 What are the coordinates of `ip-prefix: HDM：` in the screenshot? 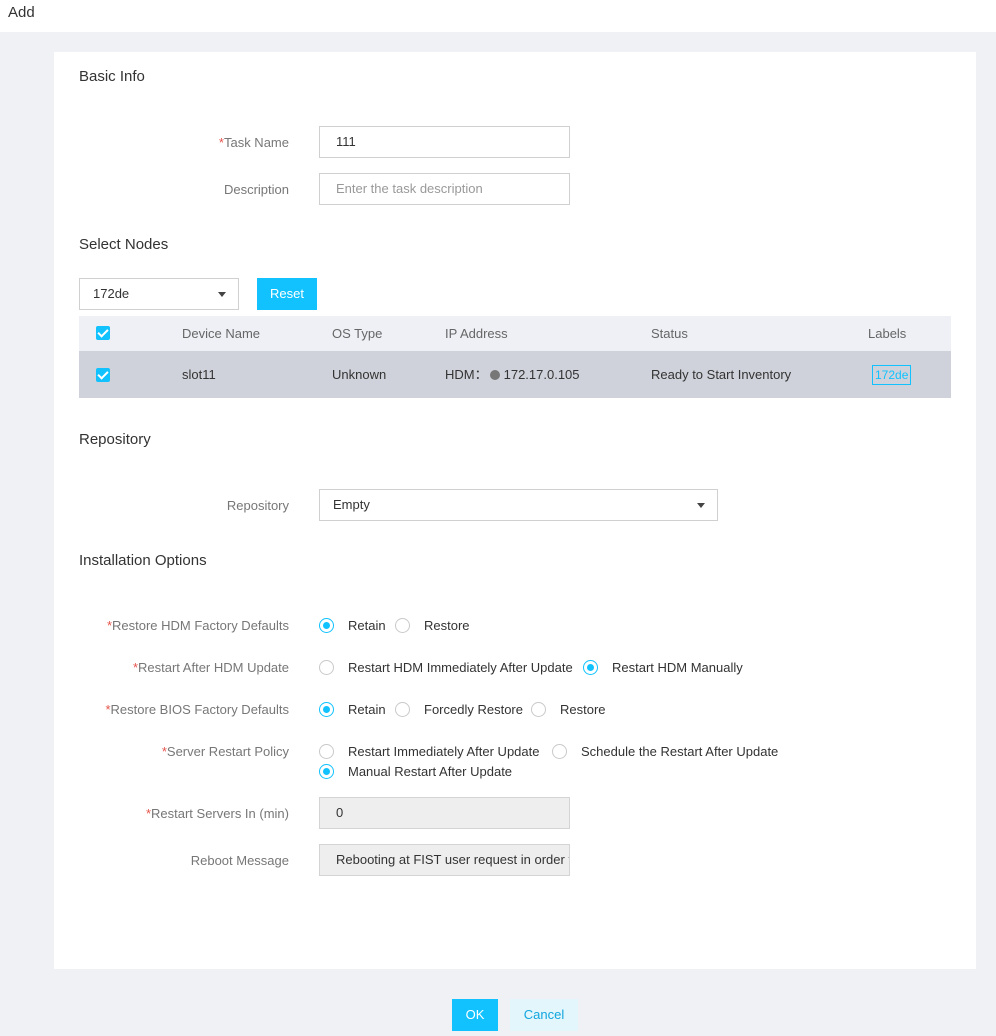 It's located at (466, 374).